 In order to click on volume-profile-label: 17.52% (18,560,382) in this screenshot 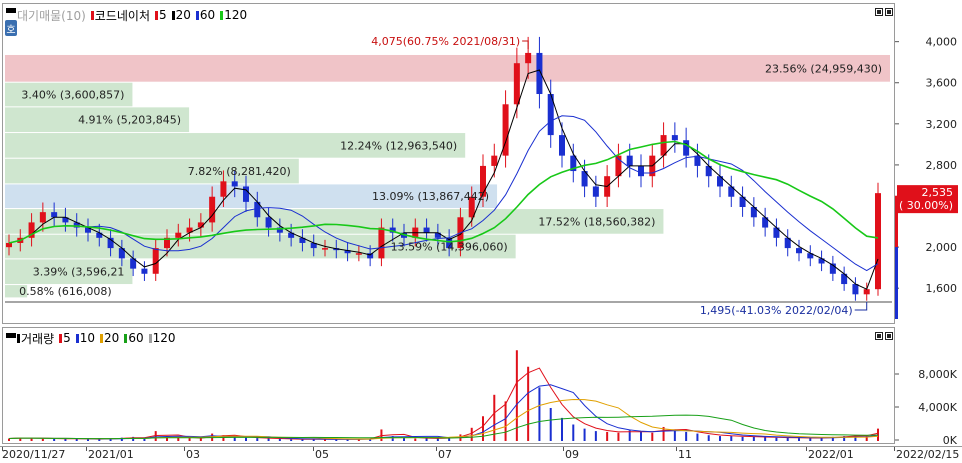, I will do `click(596, 221)`.